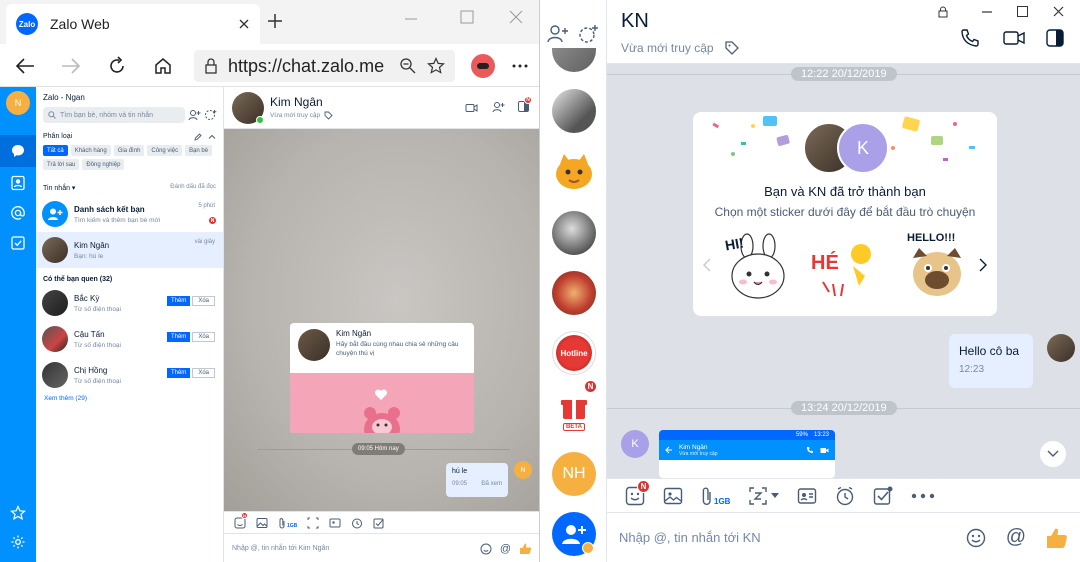 The image size is (1080, 562). Describe the element at coordinates (574, 60) in the screenshot. I see `conv-avatar-partial` at that location.